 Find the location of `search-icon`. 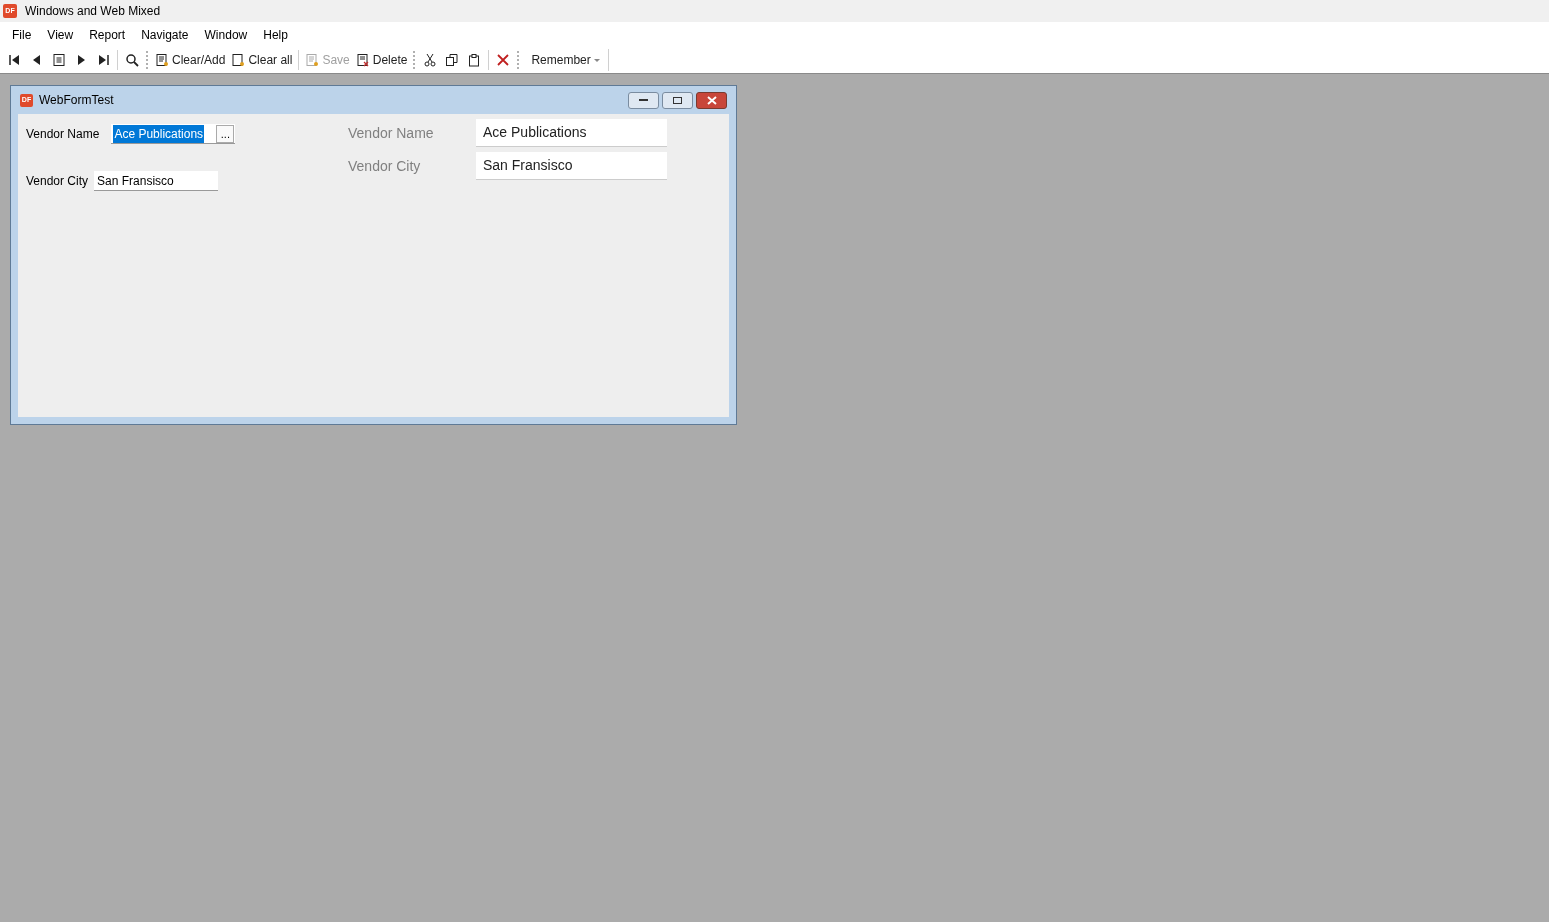

search-icon is located at coordinates (132, 60).